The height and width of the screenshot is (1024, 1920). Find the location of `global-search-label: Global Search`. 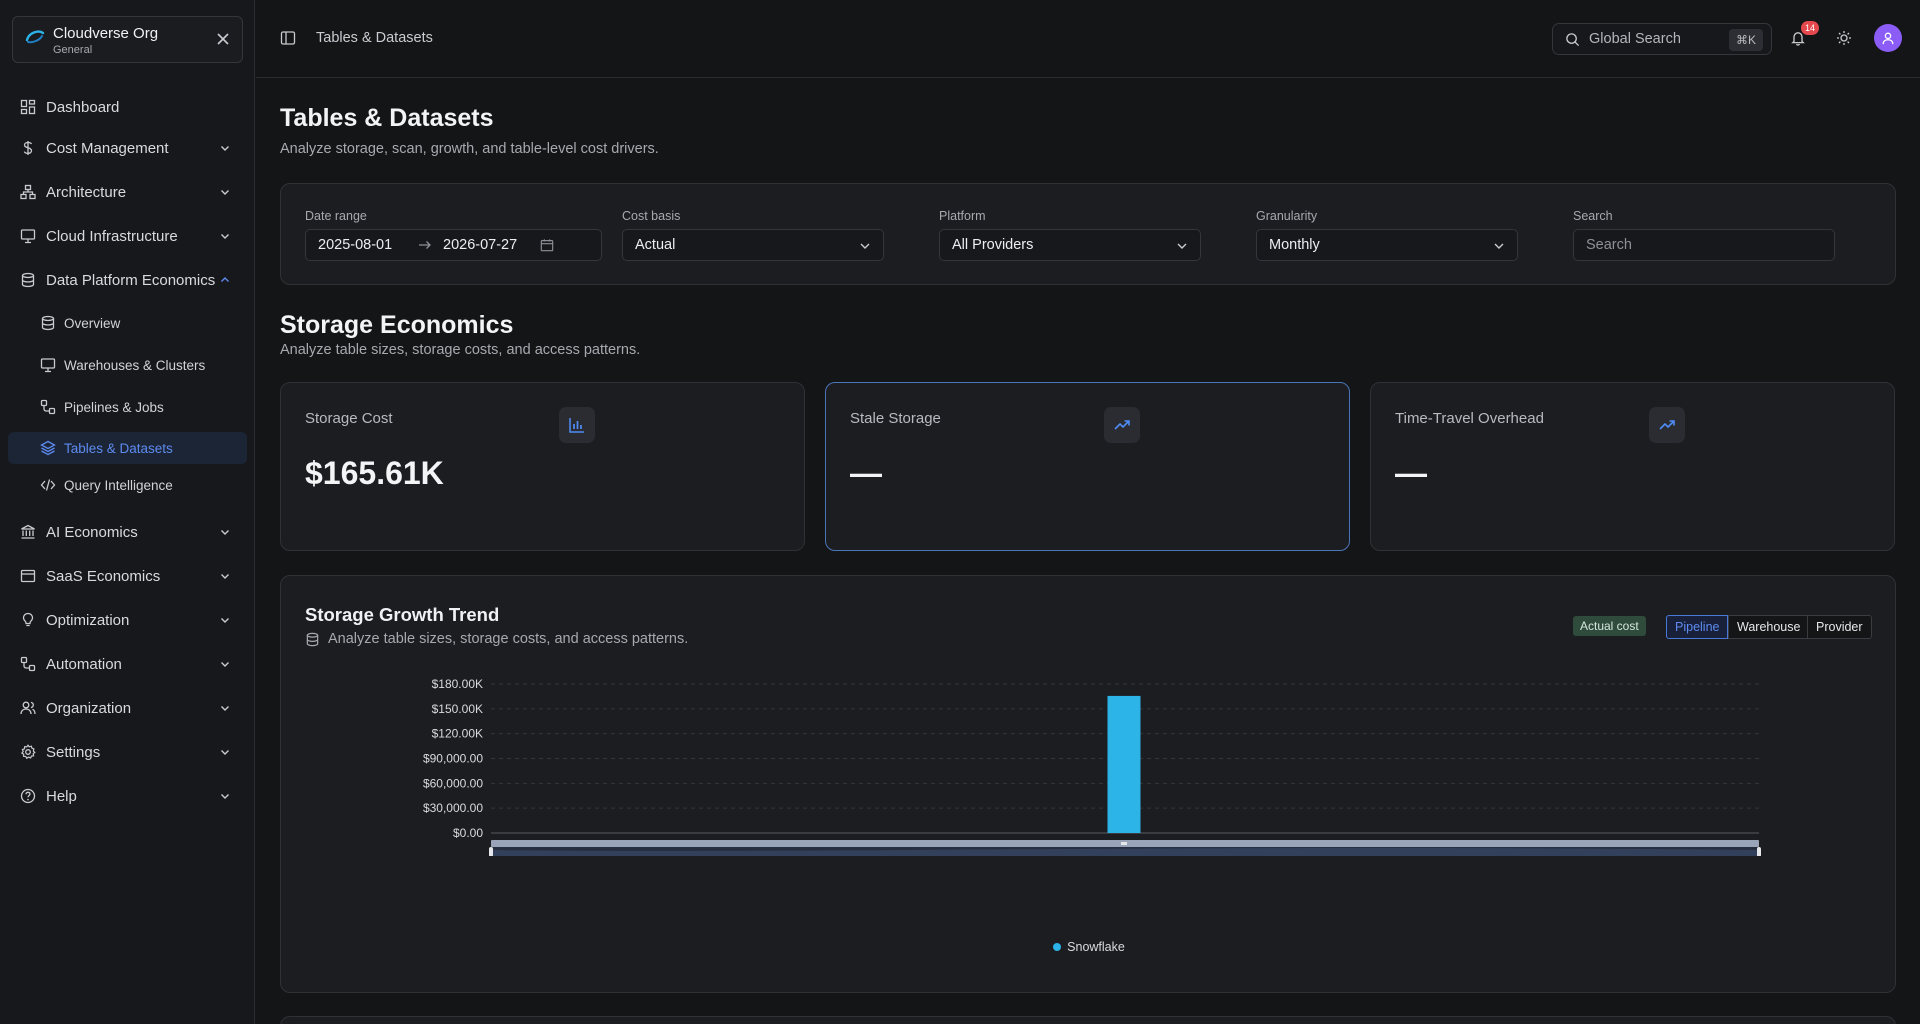

global-search-label: Global Search is located at coordinates (1635, 39).